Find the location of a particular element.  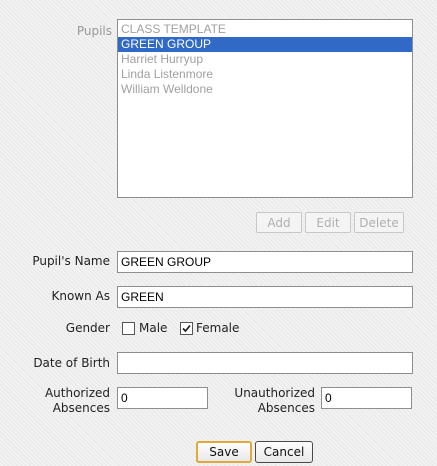

authorized-label-line1: Authorized is located at coordinates (77, 393).